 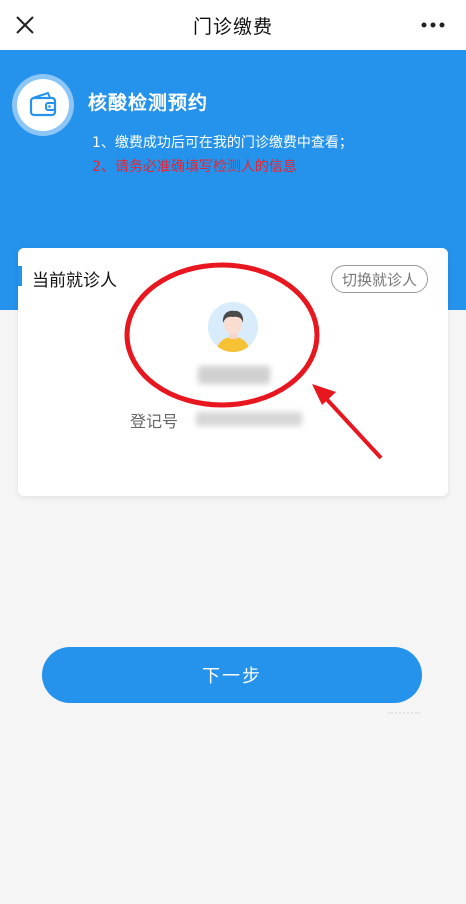 What do you see at coordinates (234, 375) in the screenshot?
I see `patient-name-redacted` at bounding box center [234, 375].